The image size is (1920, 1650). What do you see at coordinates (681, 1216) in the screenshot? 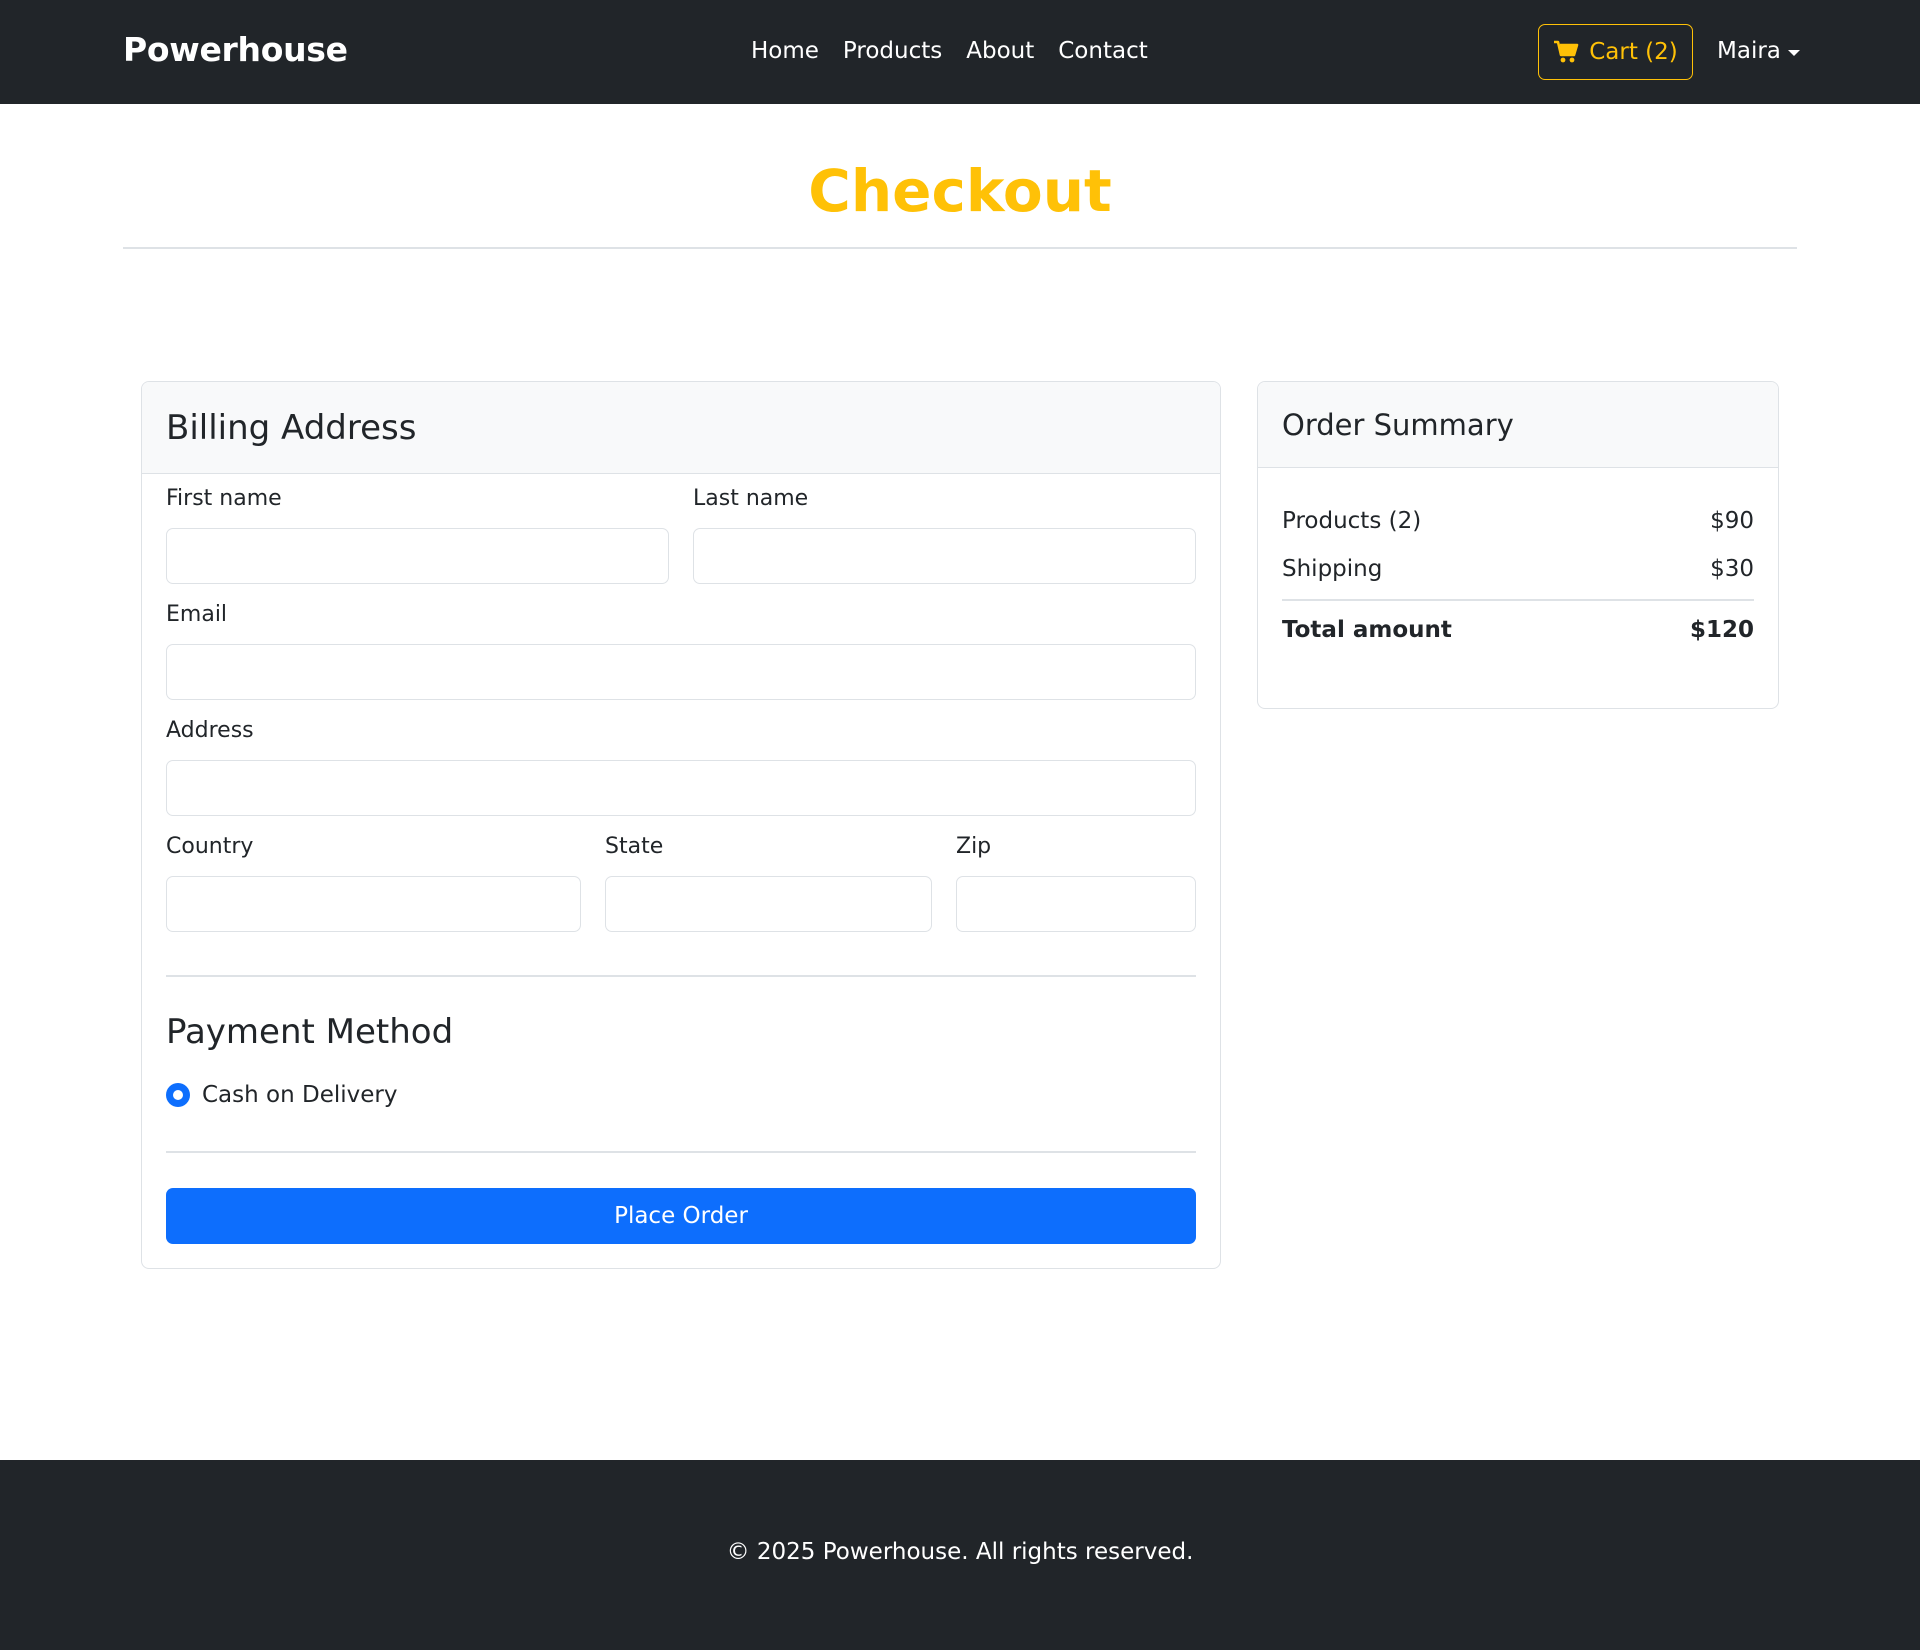
I see `place-order-button: Place Order` at bounding box center [681, 1216].